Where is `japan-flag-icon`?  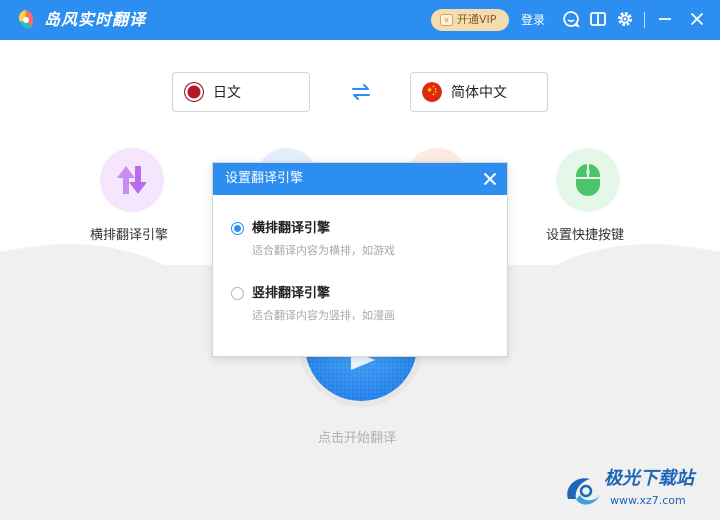 japan-flag-icon is located at coordinates (194, 92).